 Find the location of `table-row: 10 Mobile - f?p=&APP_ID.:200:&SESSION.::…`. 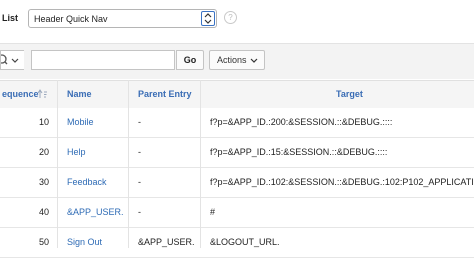

table-row: 10 Mobile - f?p=&APP_ID.:200:&SESSION.::… is located at coordinates (237, 123).